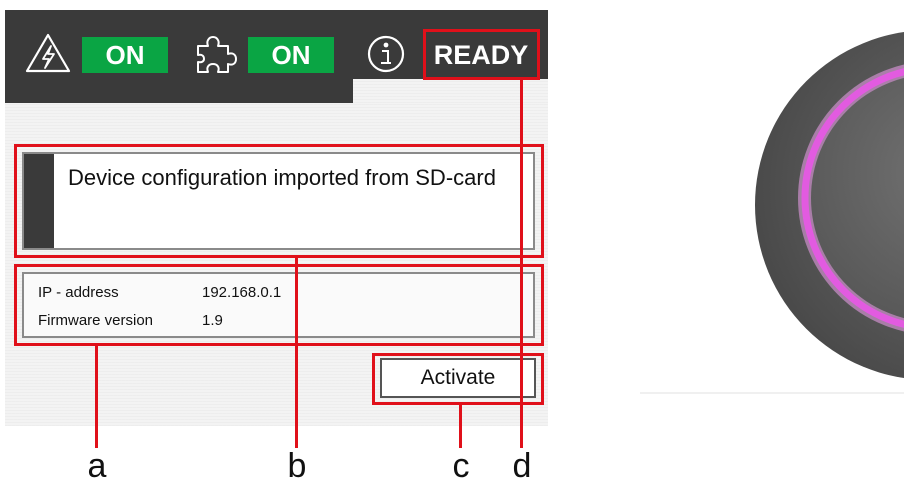 Image resolution: width=904 pixels, height=486 pixels. What do you see at coordinates (481, 54) in the screenshot?
I see `annotation-box-d` at bounding box center [481, 54].